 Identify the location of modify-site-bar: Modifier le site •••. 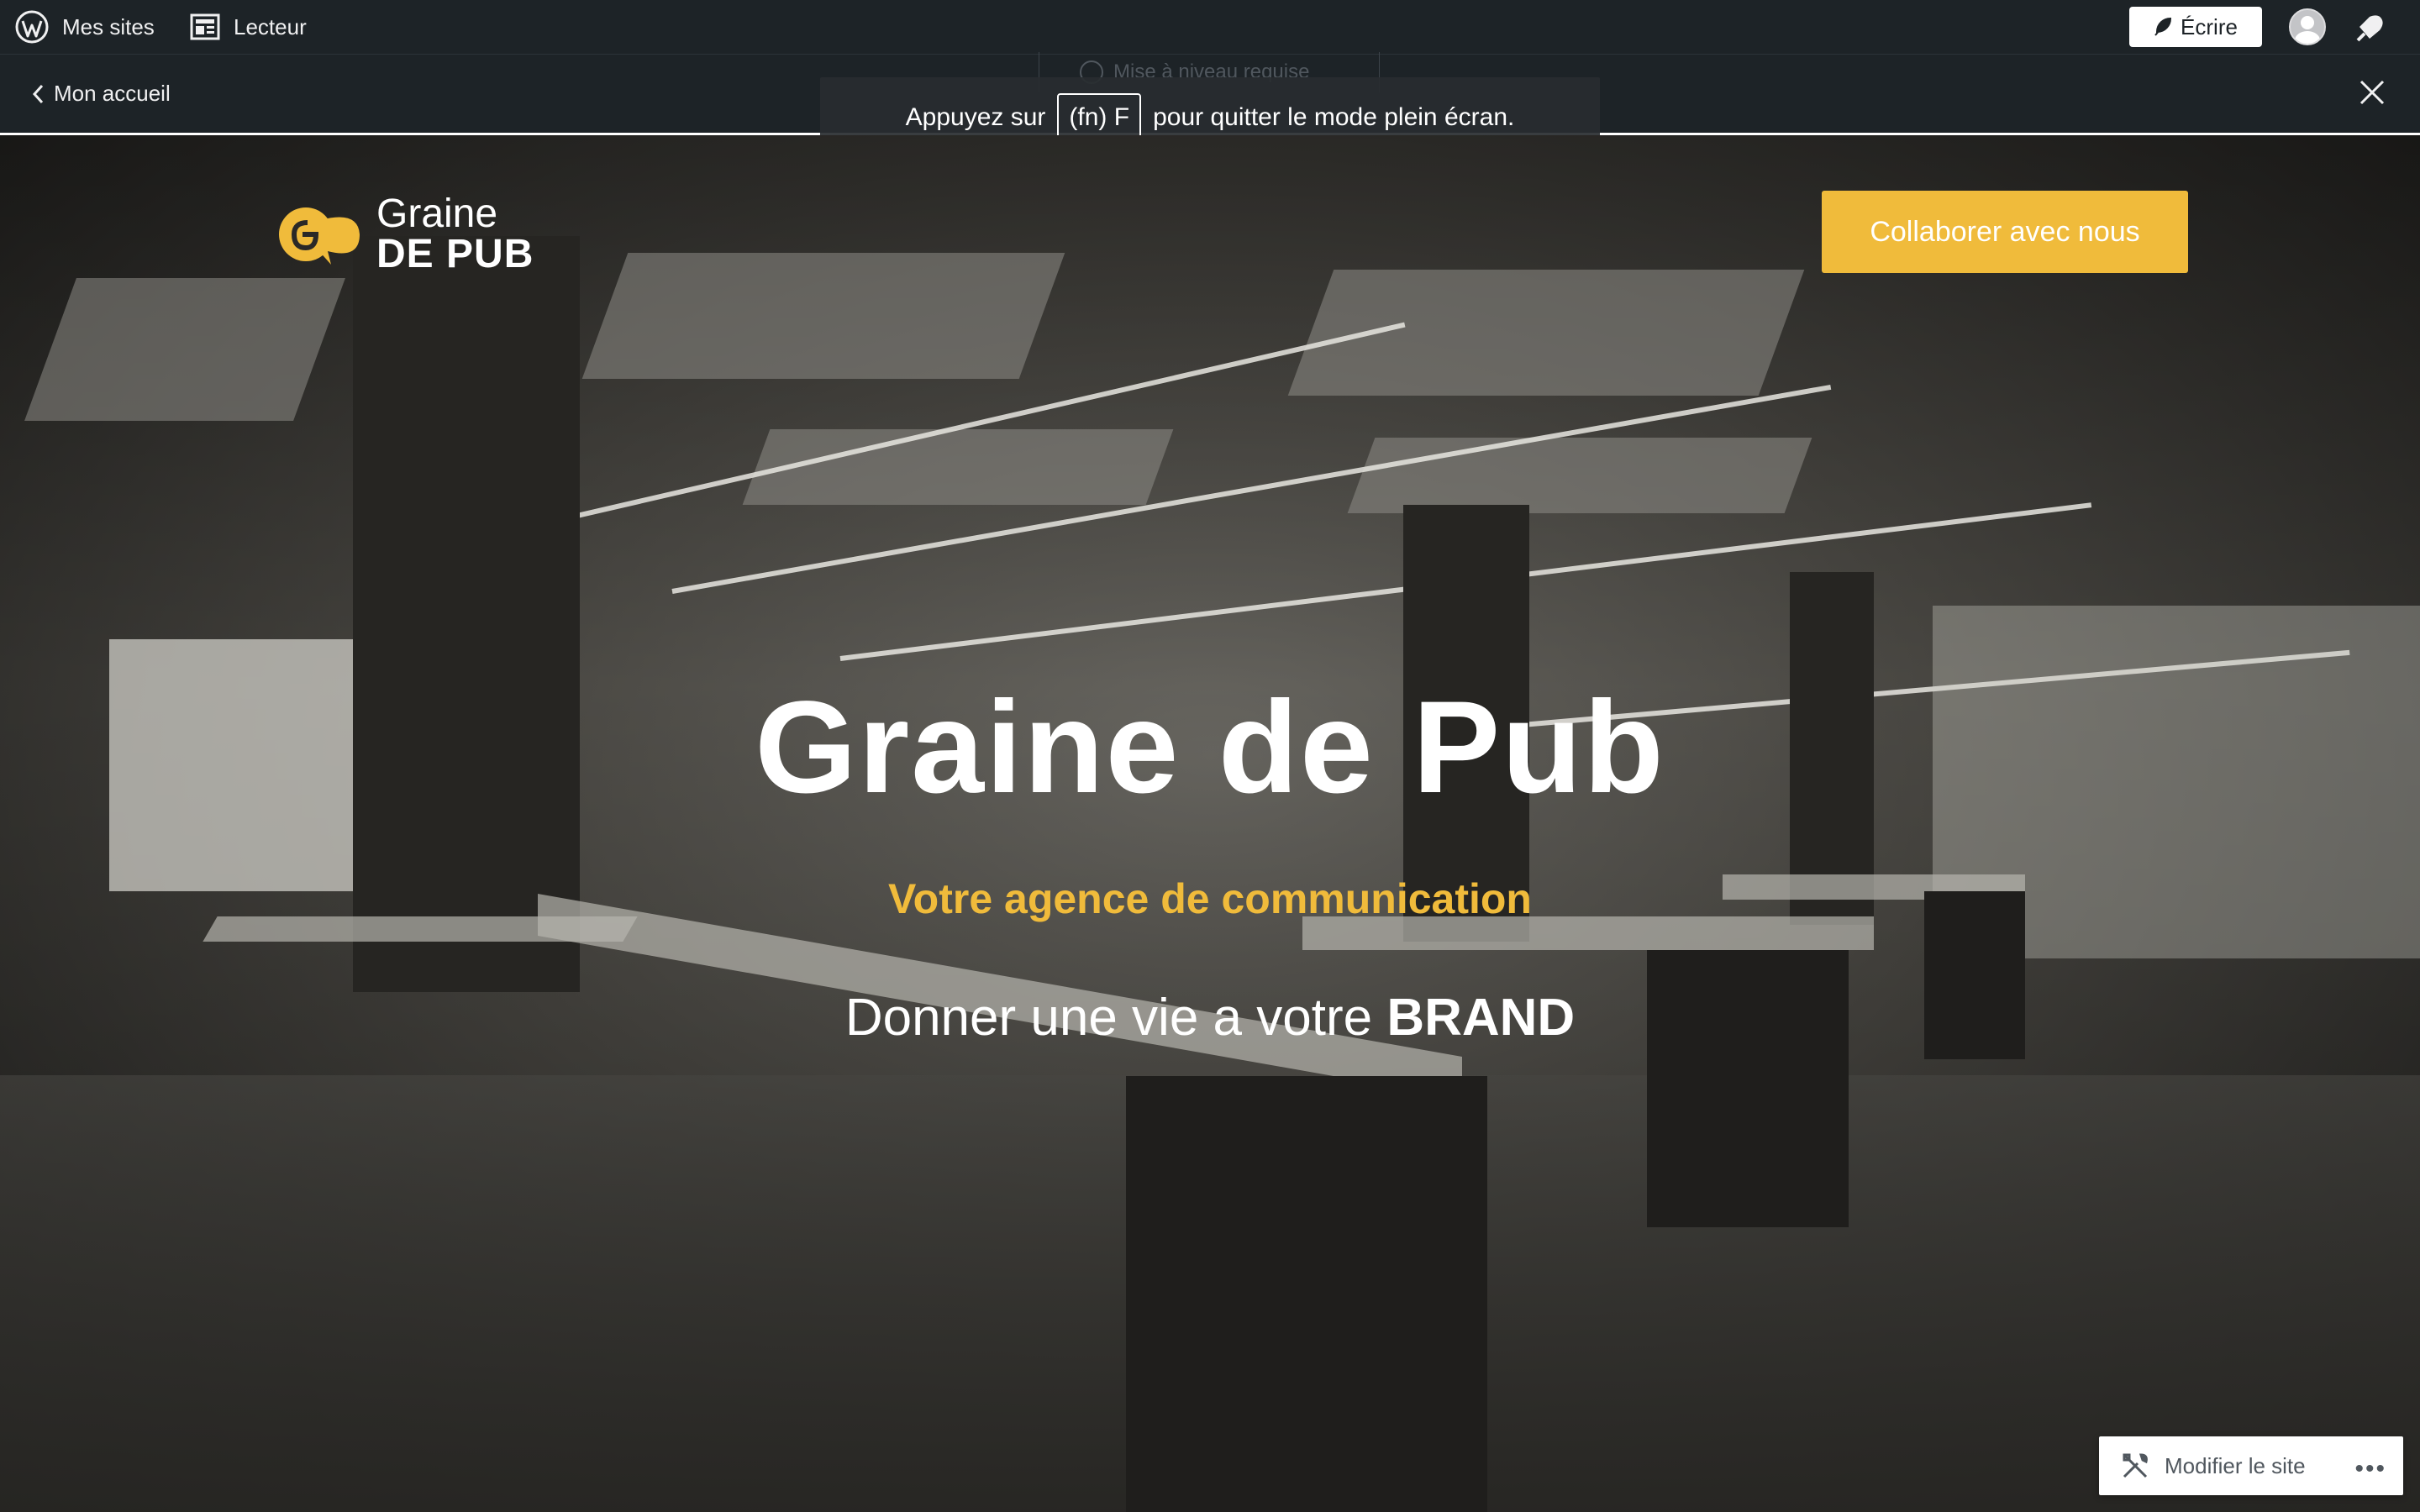
(2251, 1465).